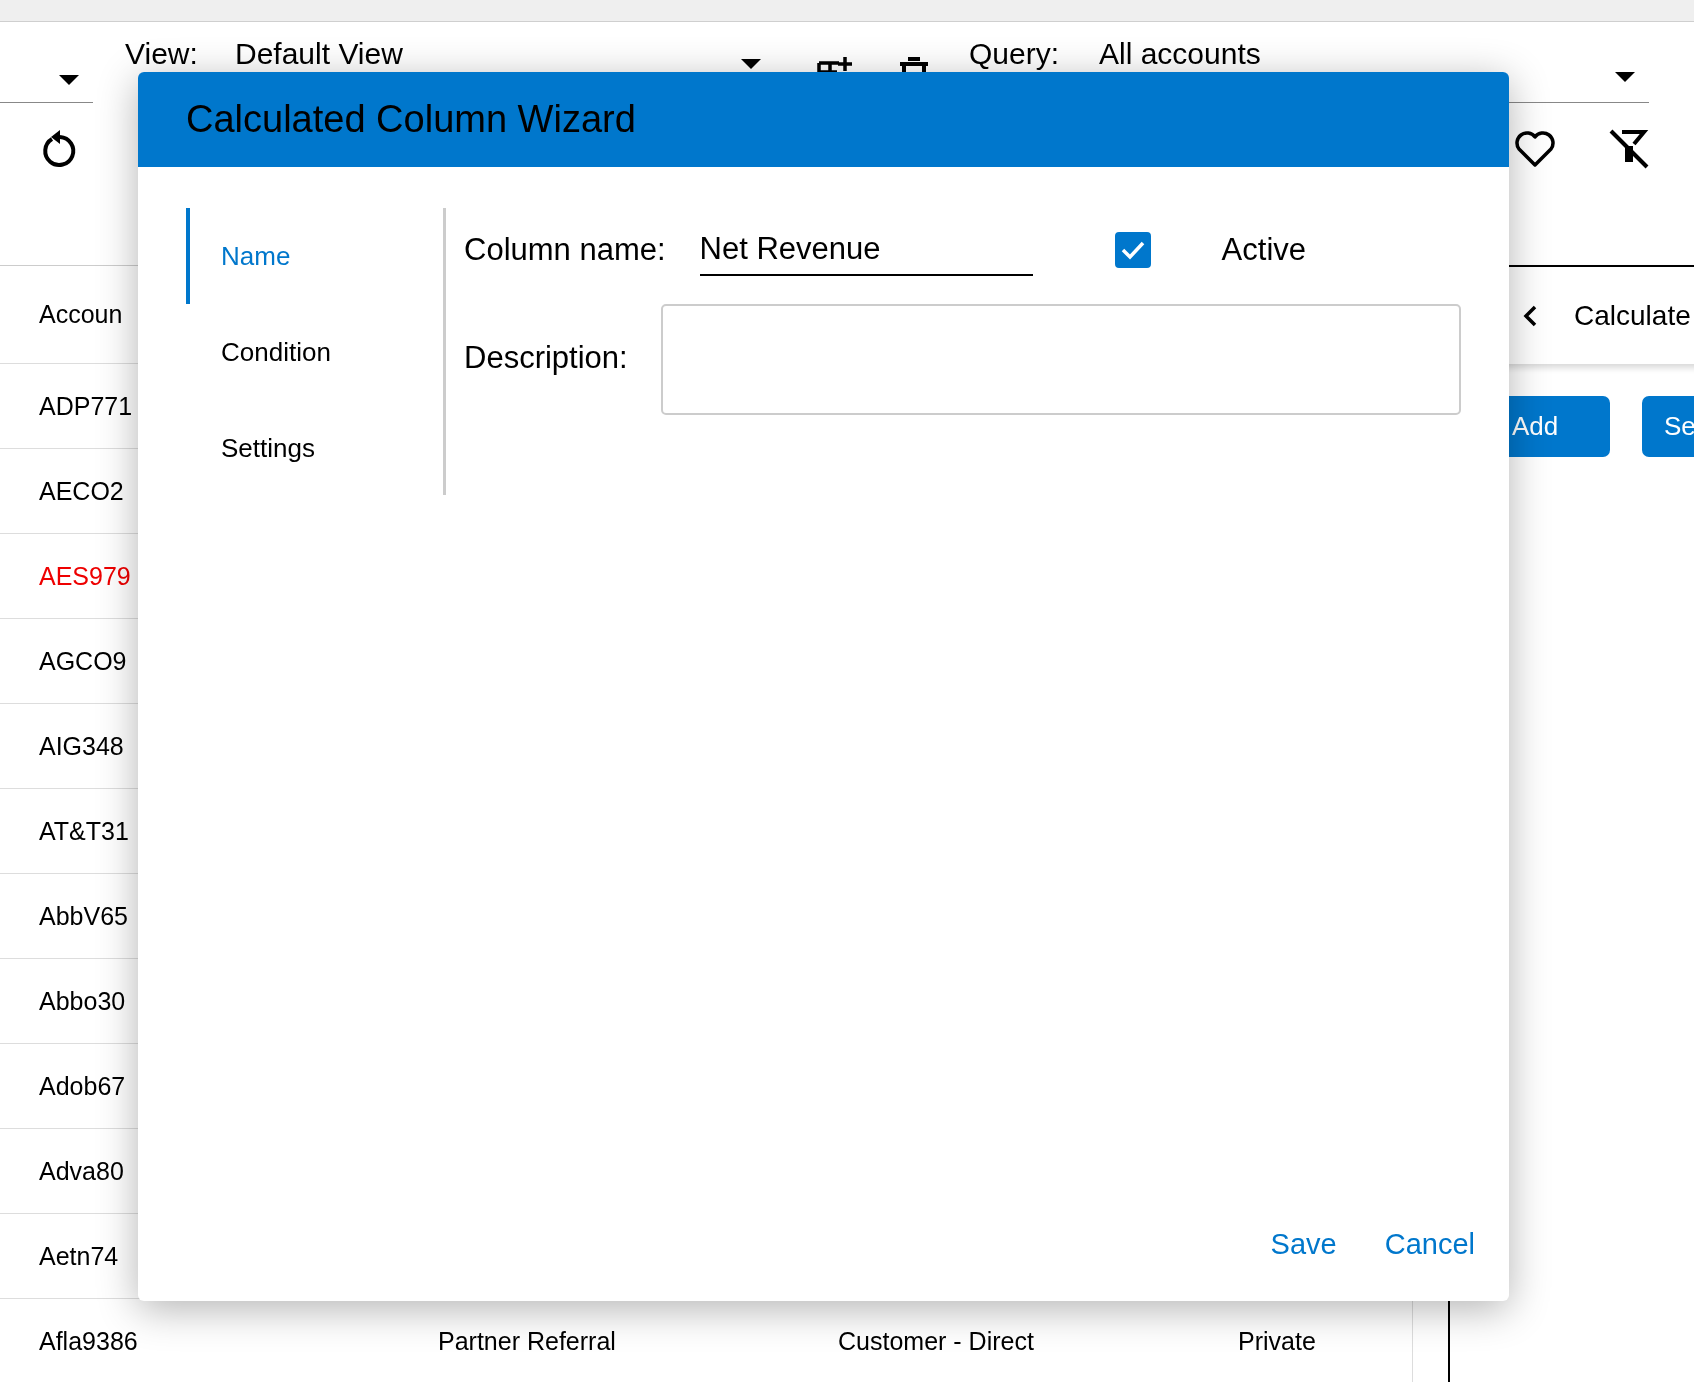  Describe the element at coordinates (527, 1341) in the screenshot. I see `table-cell-text: Partner Referral` at that location.